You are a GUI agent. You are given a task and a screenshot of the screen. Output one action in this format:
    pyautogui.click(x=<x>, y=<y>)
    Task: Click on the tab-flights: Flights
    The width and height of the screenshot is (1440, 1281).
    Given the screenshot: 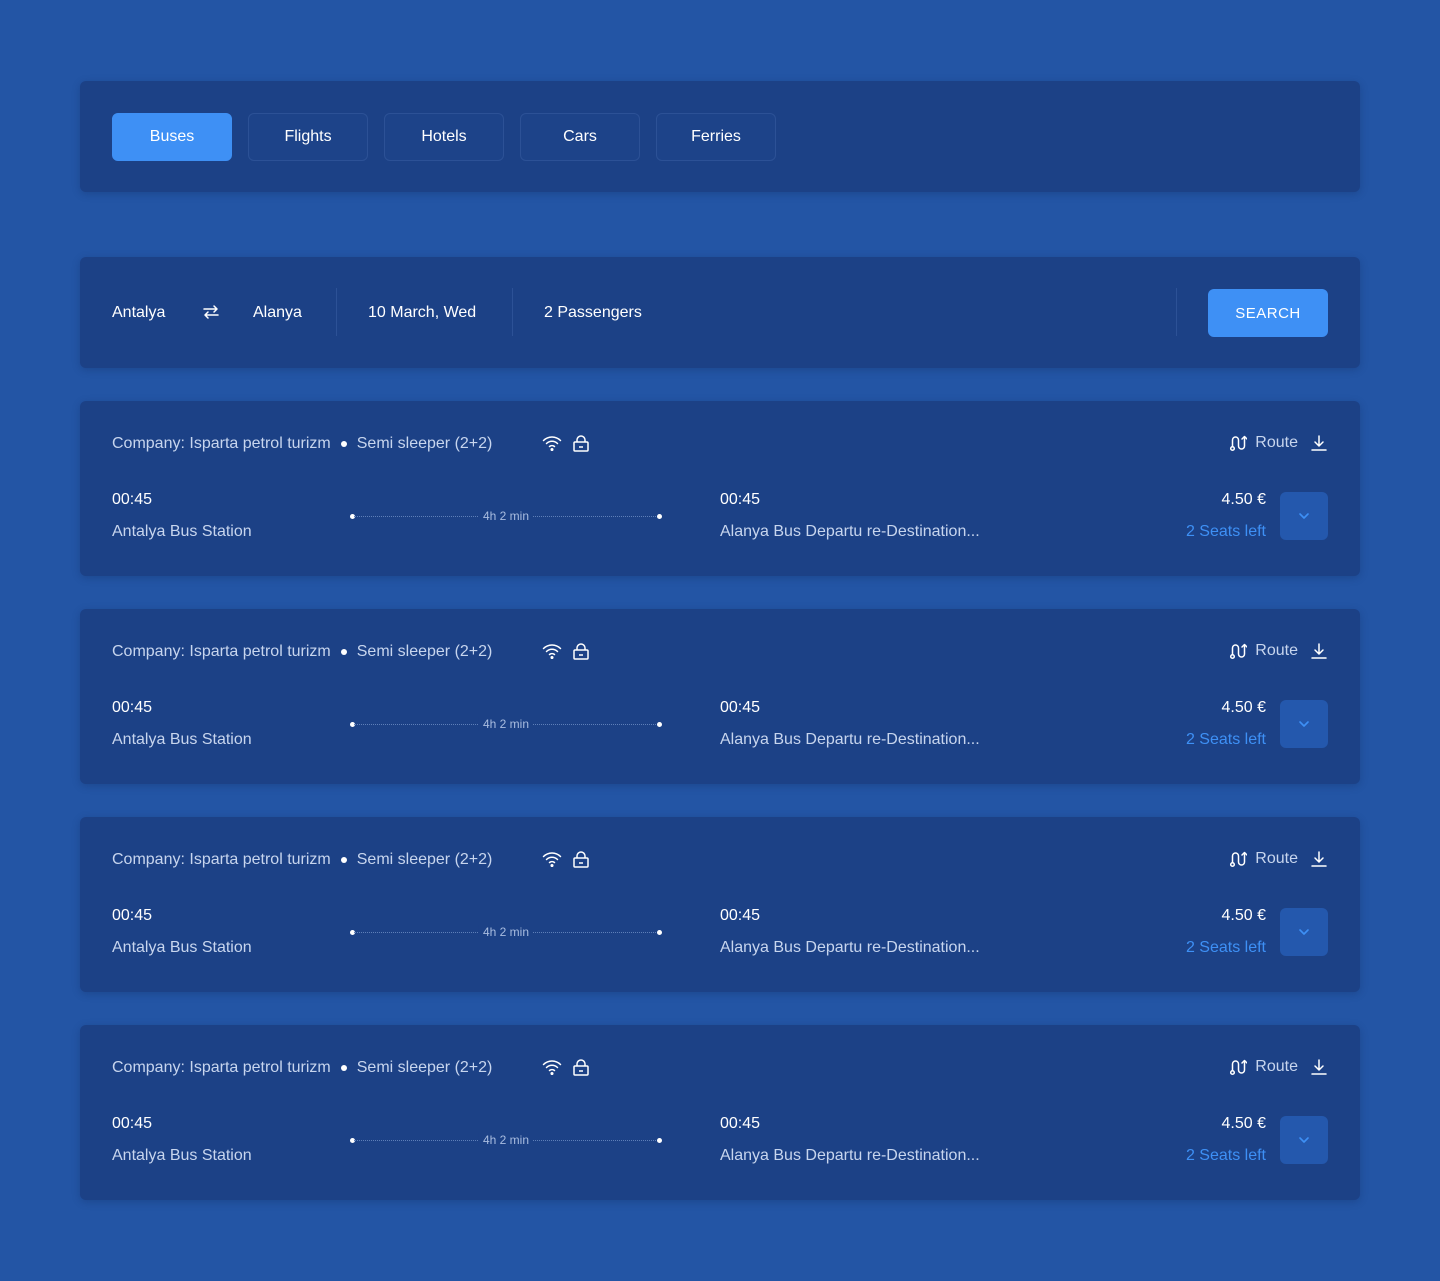 What is the action you would take?
    pyautogui.click(x=308, y=137)
    